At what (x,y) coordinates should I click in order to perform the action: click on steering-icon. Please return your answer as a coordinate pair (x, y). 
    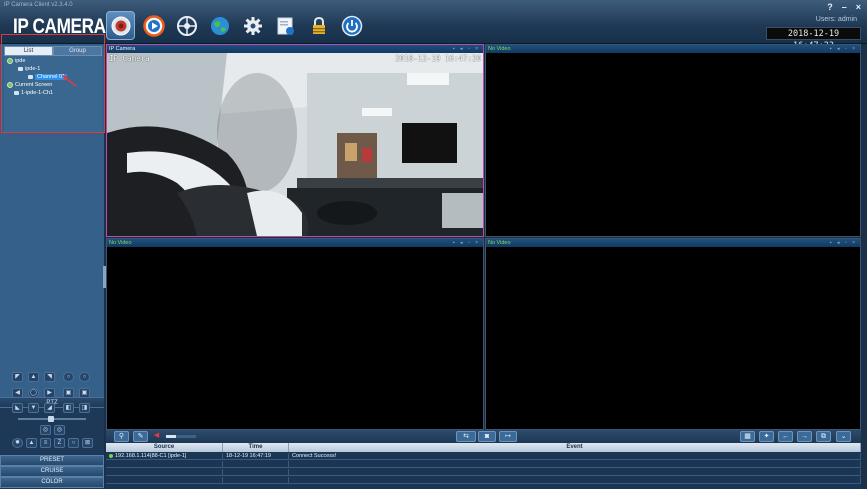
    Looking at the image, I should click on (186, 25).